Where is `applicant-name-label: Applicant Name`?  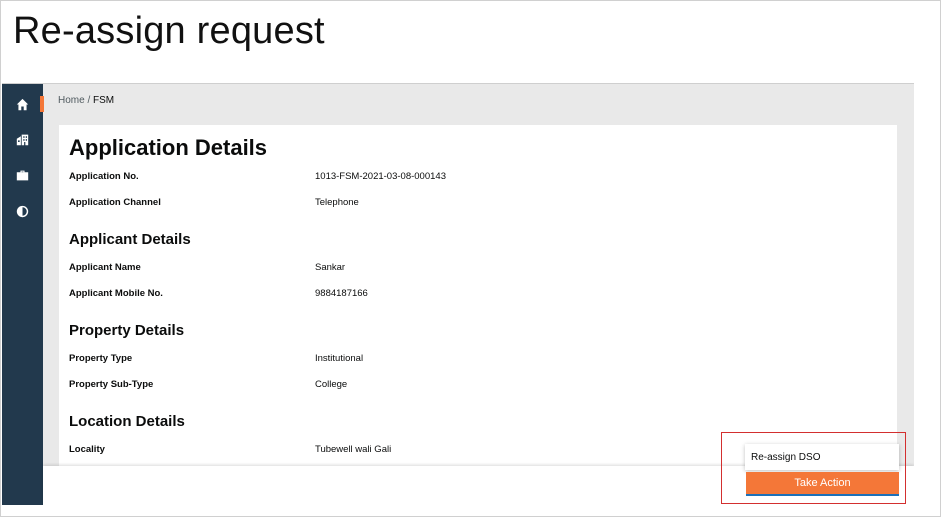
applicant-name-label: Applicant Name is located at coordinates (105, 267).